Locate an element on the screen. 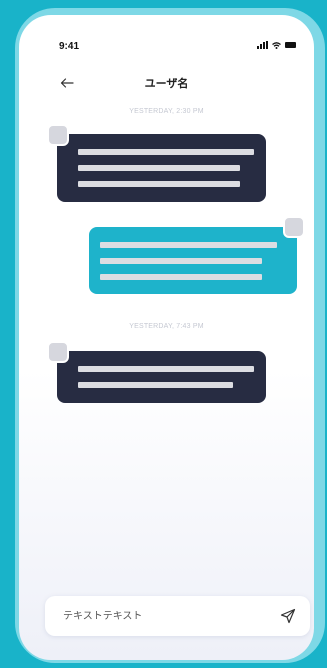 The image size is (327, 668). message-composer is located at coordinates (177, 616).